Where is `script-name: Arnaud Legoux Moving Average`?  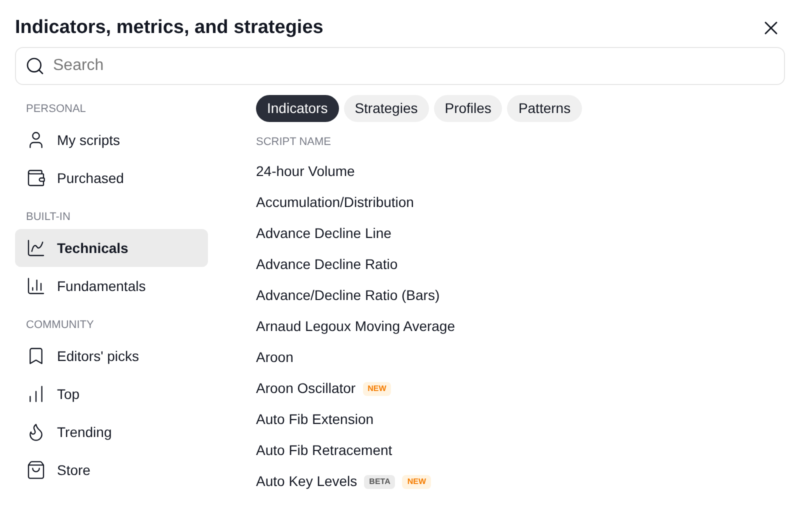 script-name: Arnaud Legoux Moving Average is located at coordinates (355, 326).